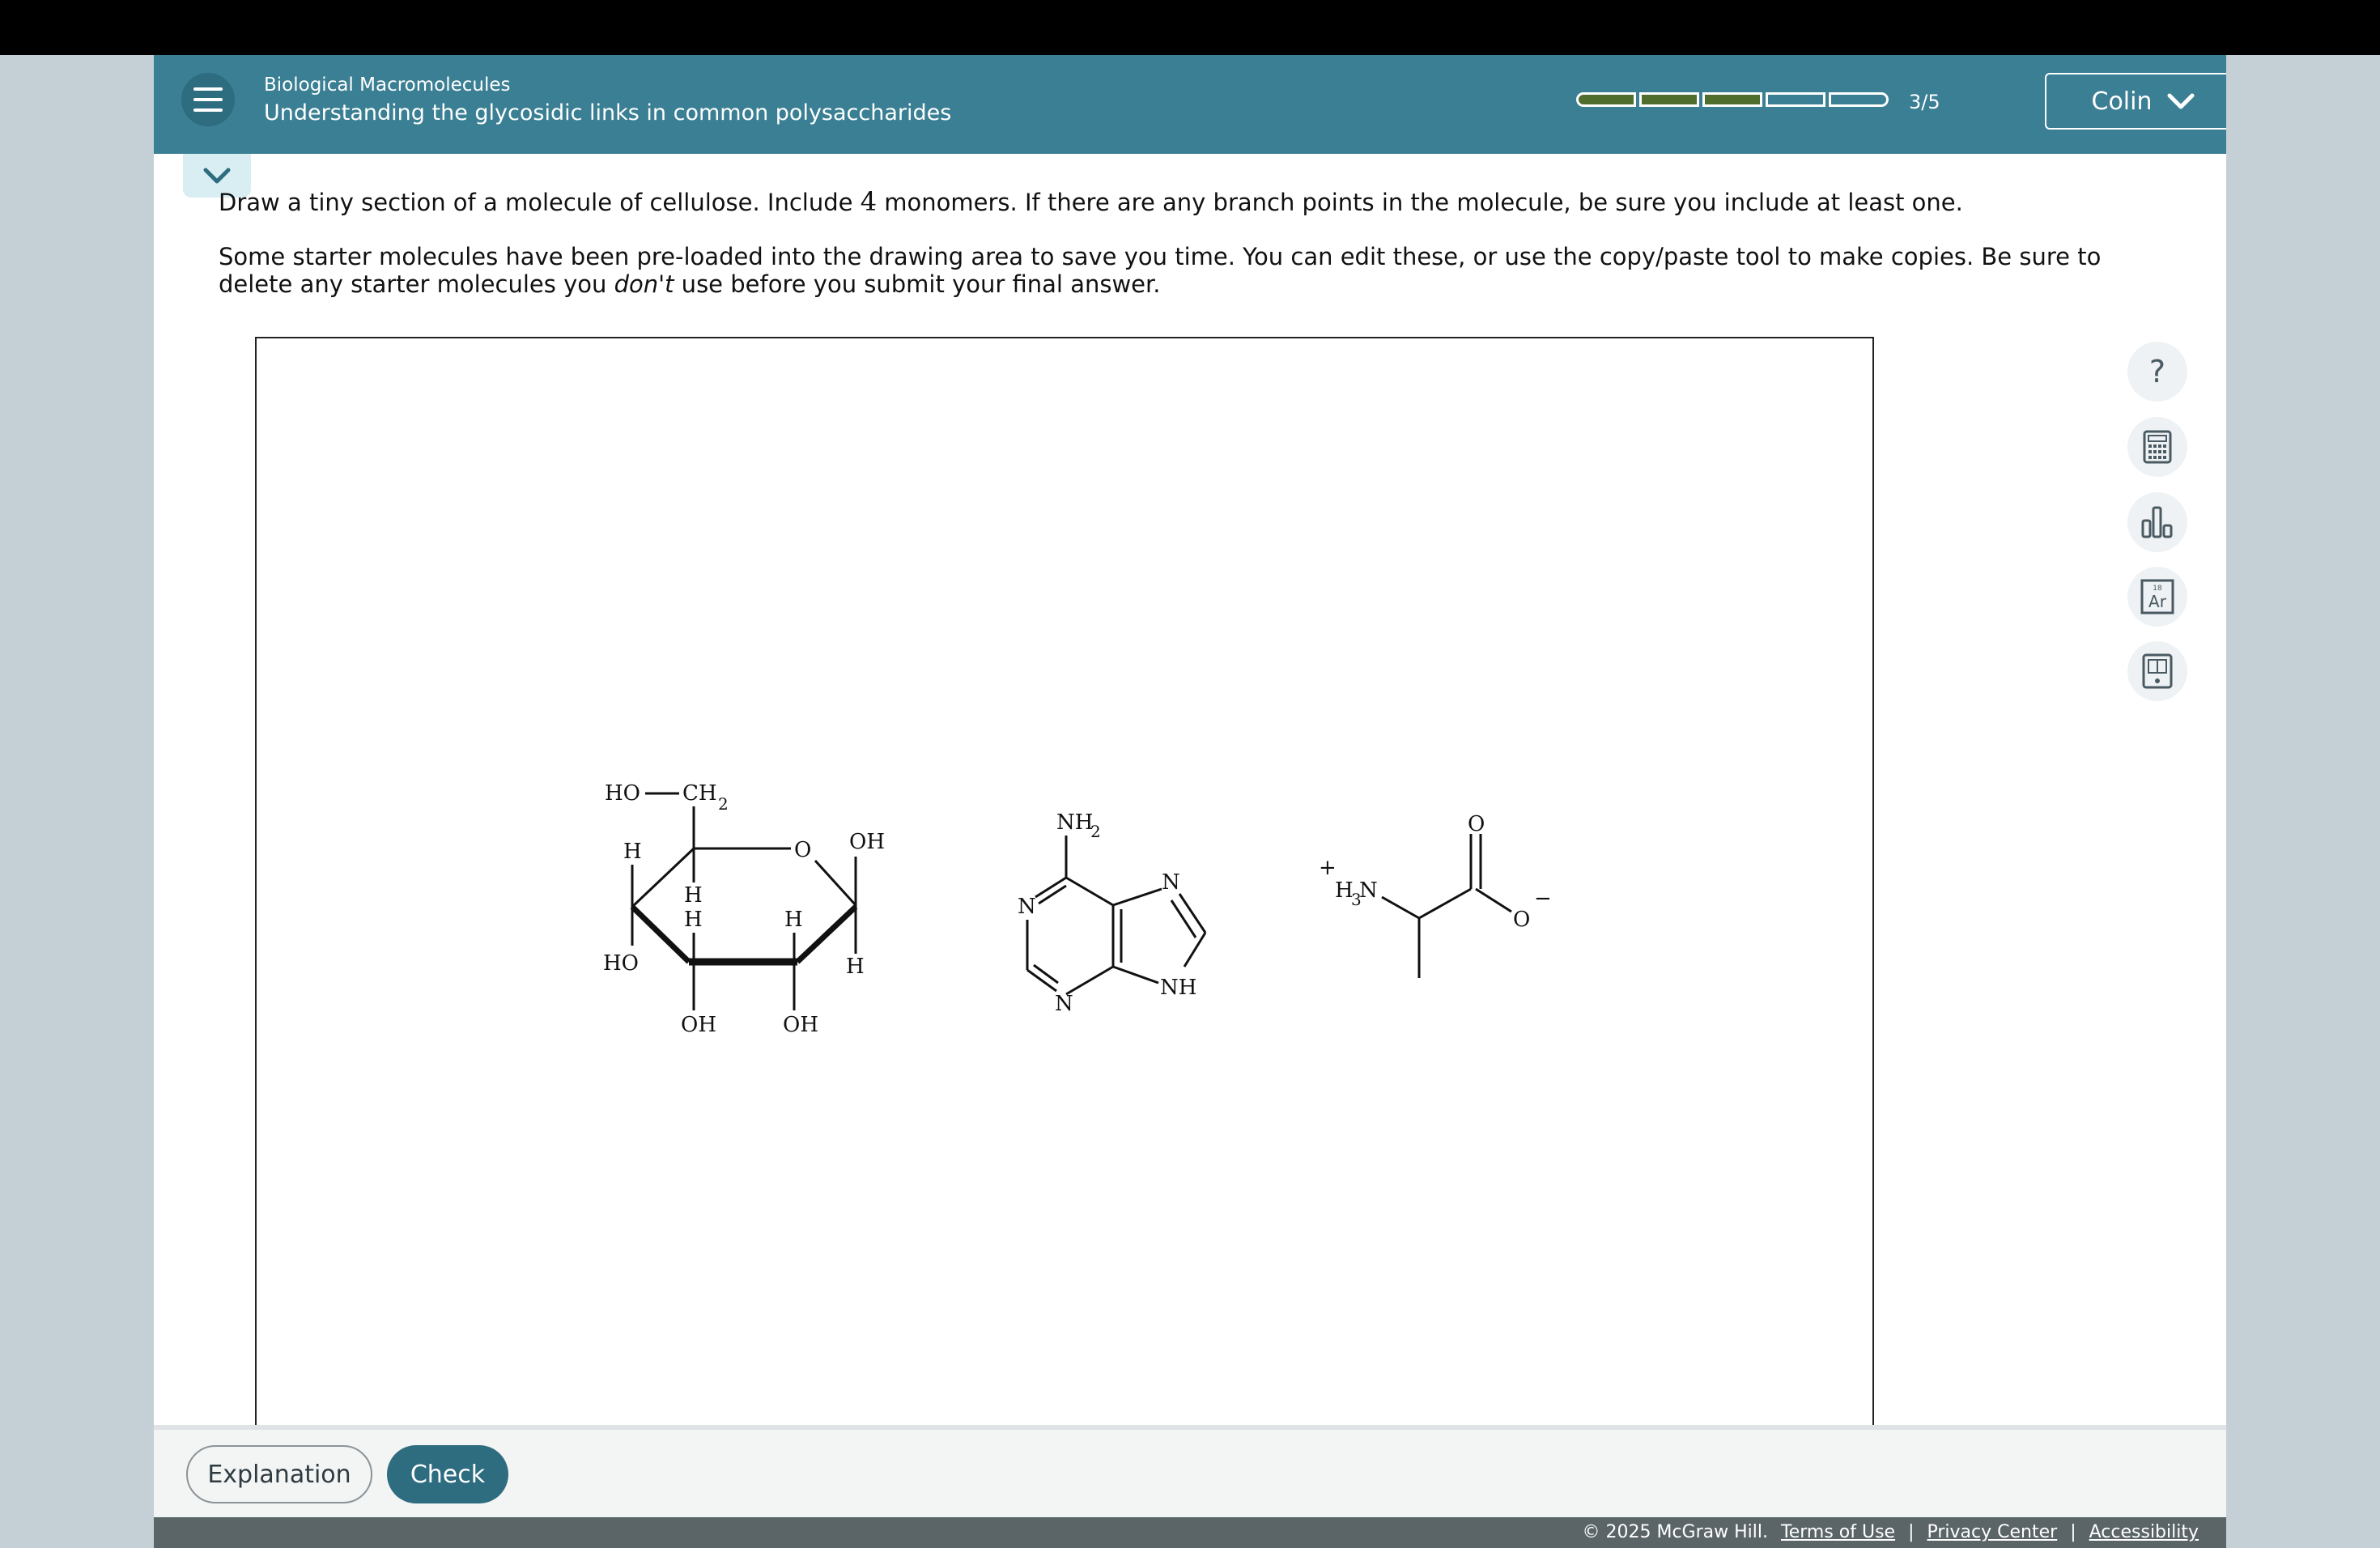 The image size is (2380, 1548). I want to click on copyright: © 2025 McGraw Hill., so click(1676, 1532).